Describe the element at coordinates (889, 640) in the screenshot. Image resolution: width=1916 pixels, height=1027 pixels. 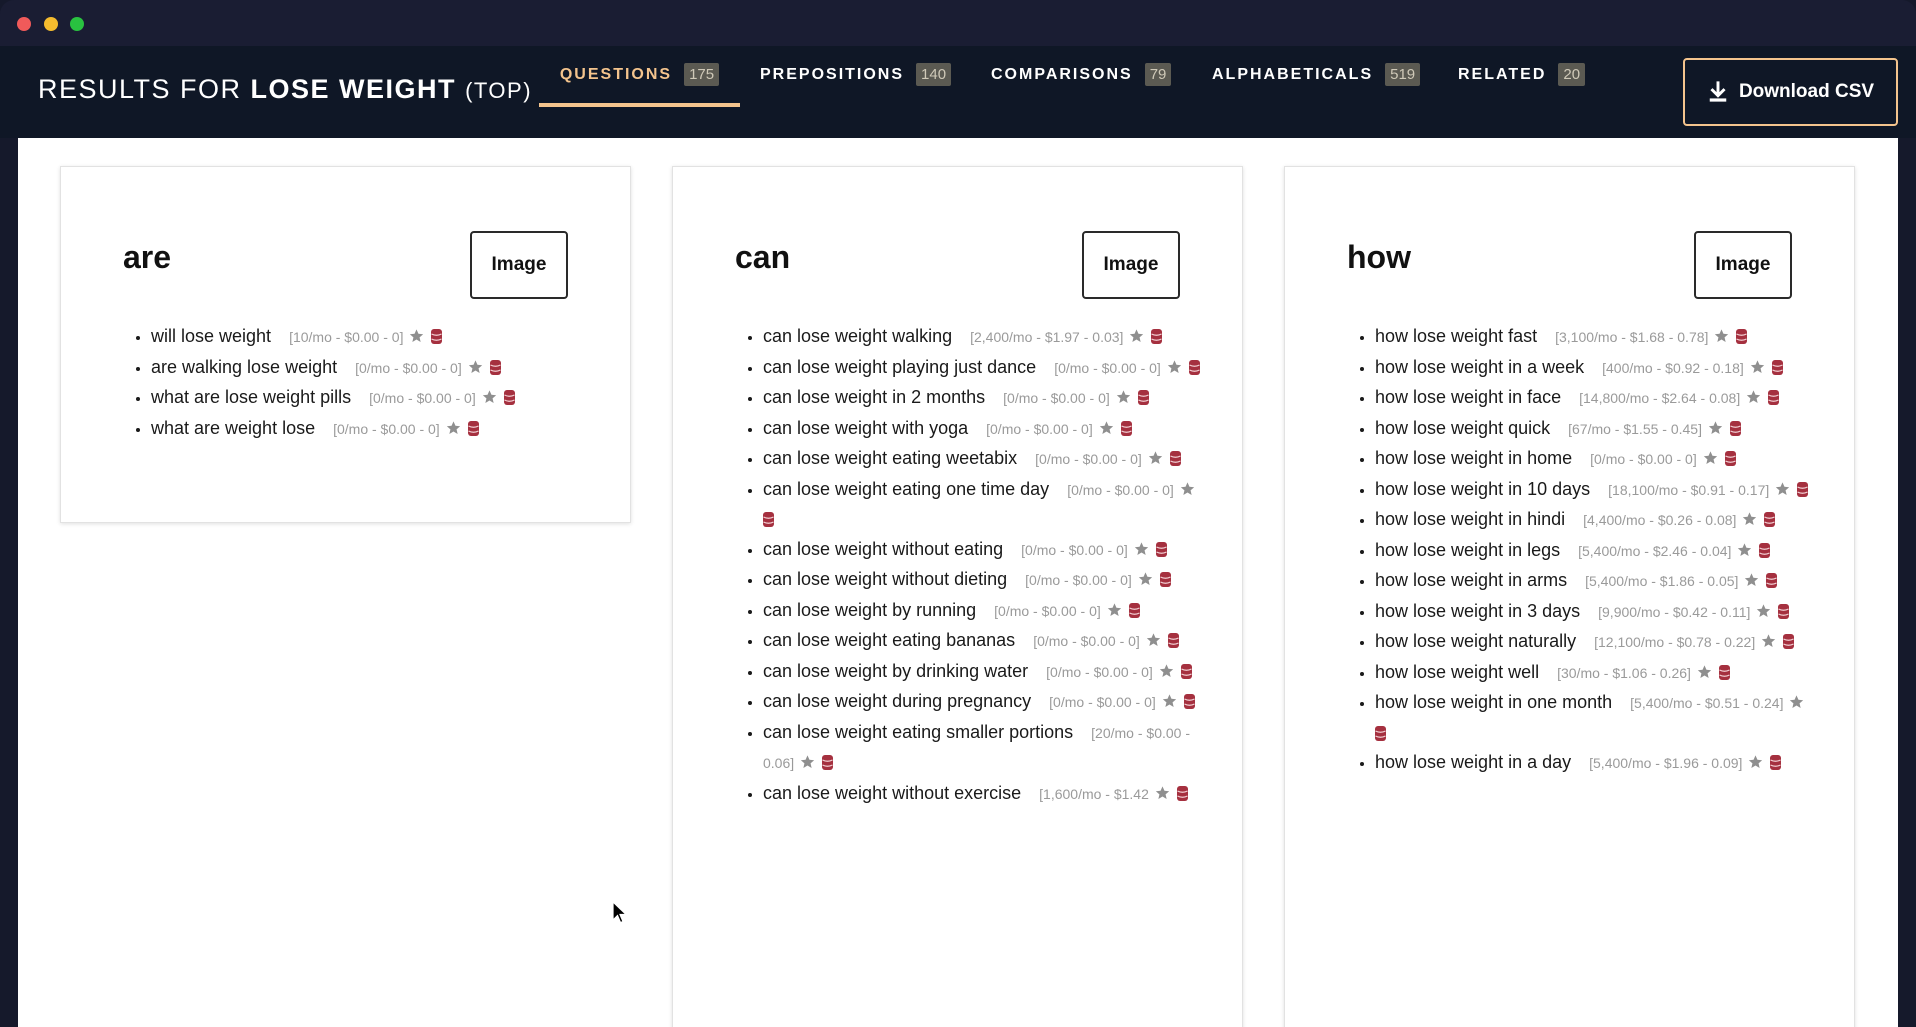
I see `question-link: can lose weight eating bananas` at that location.